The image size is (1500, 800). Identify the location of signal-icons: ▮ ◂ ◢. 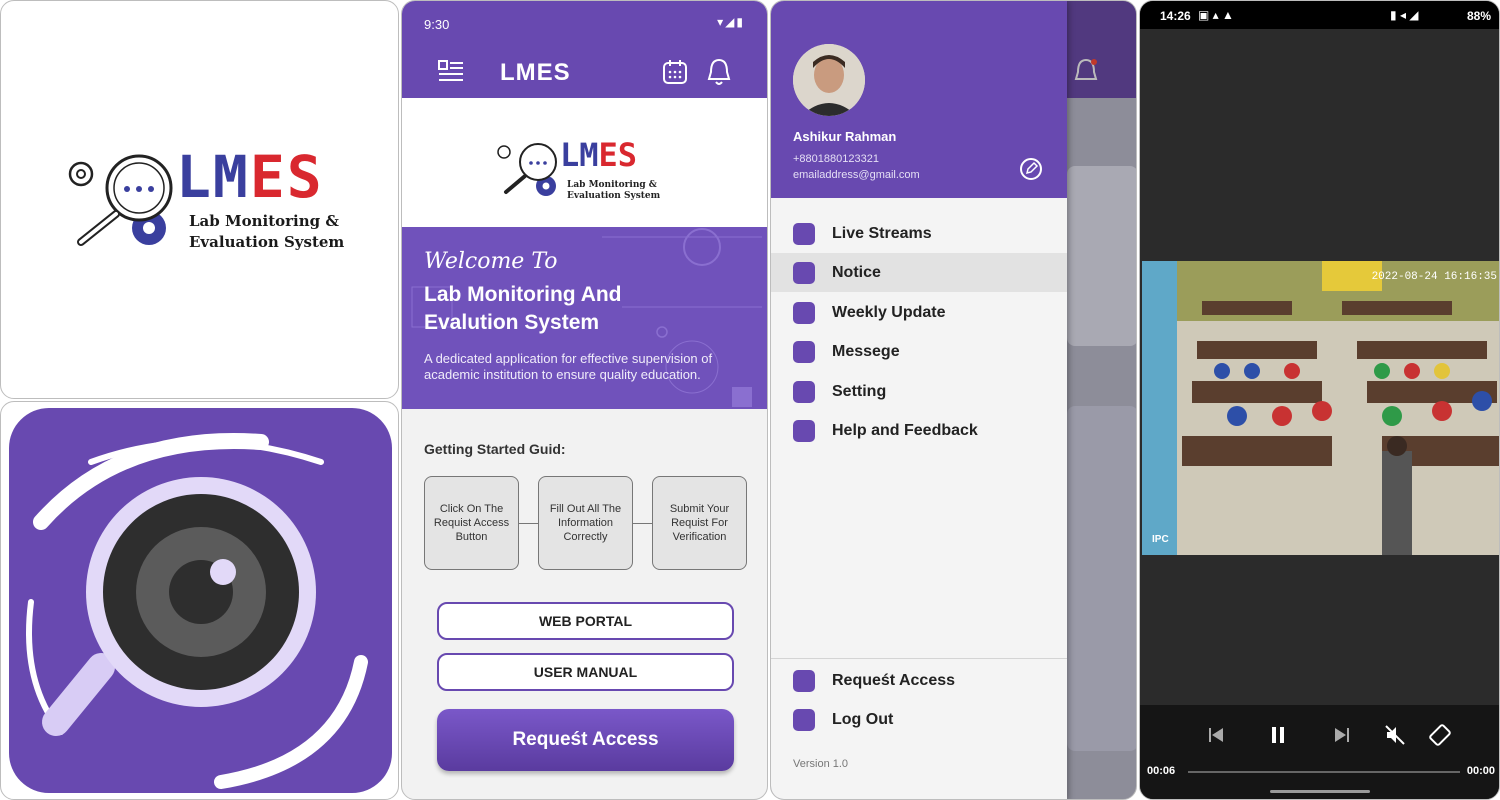
(1404, 15).